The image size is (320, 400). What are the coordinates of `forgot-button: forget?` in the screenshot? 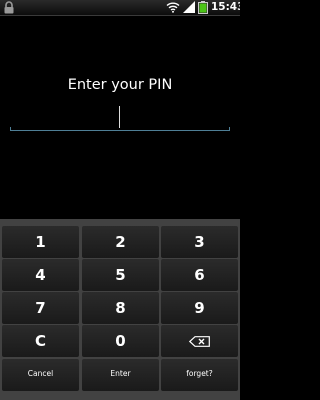 It's located at (199, 375).